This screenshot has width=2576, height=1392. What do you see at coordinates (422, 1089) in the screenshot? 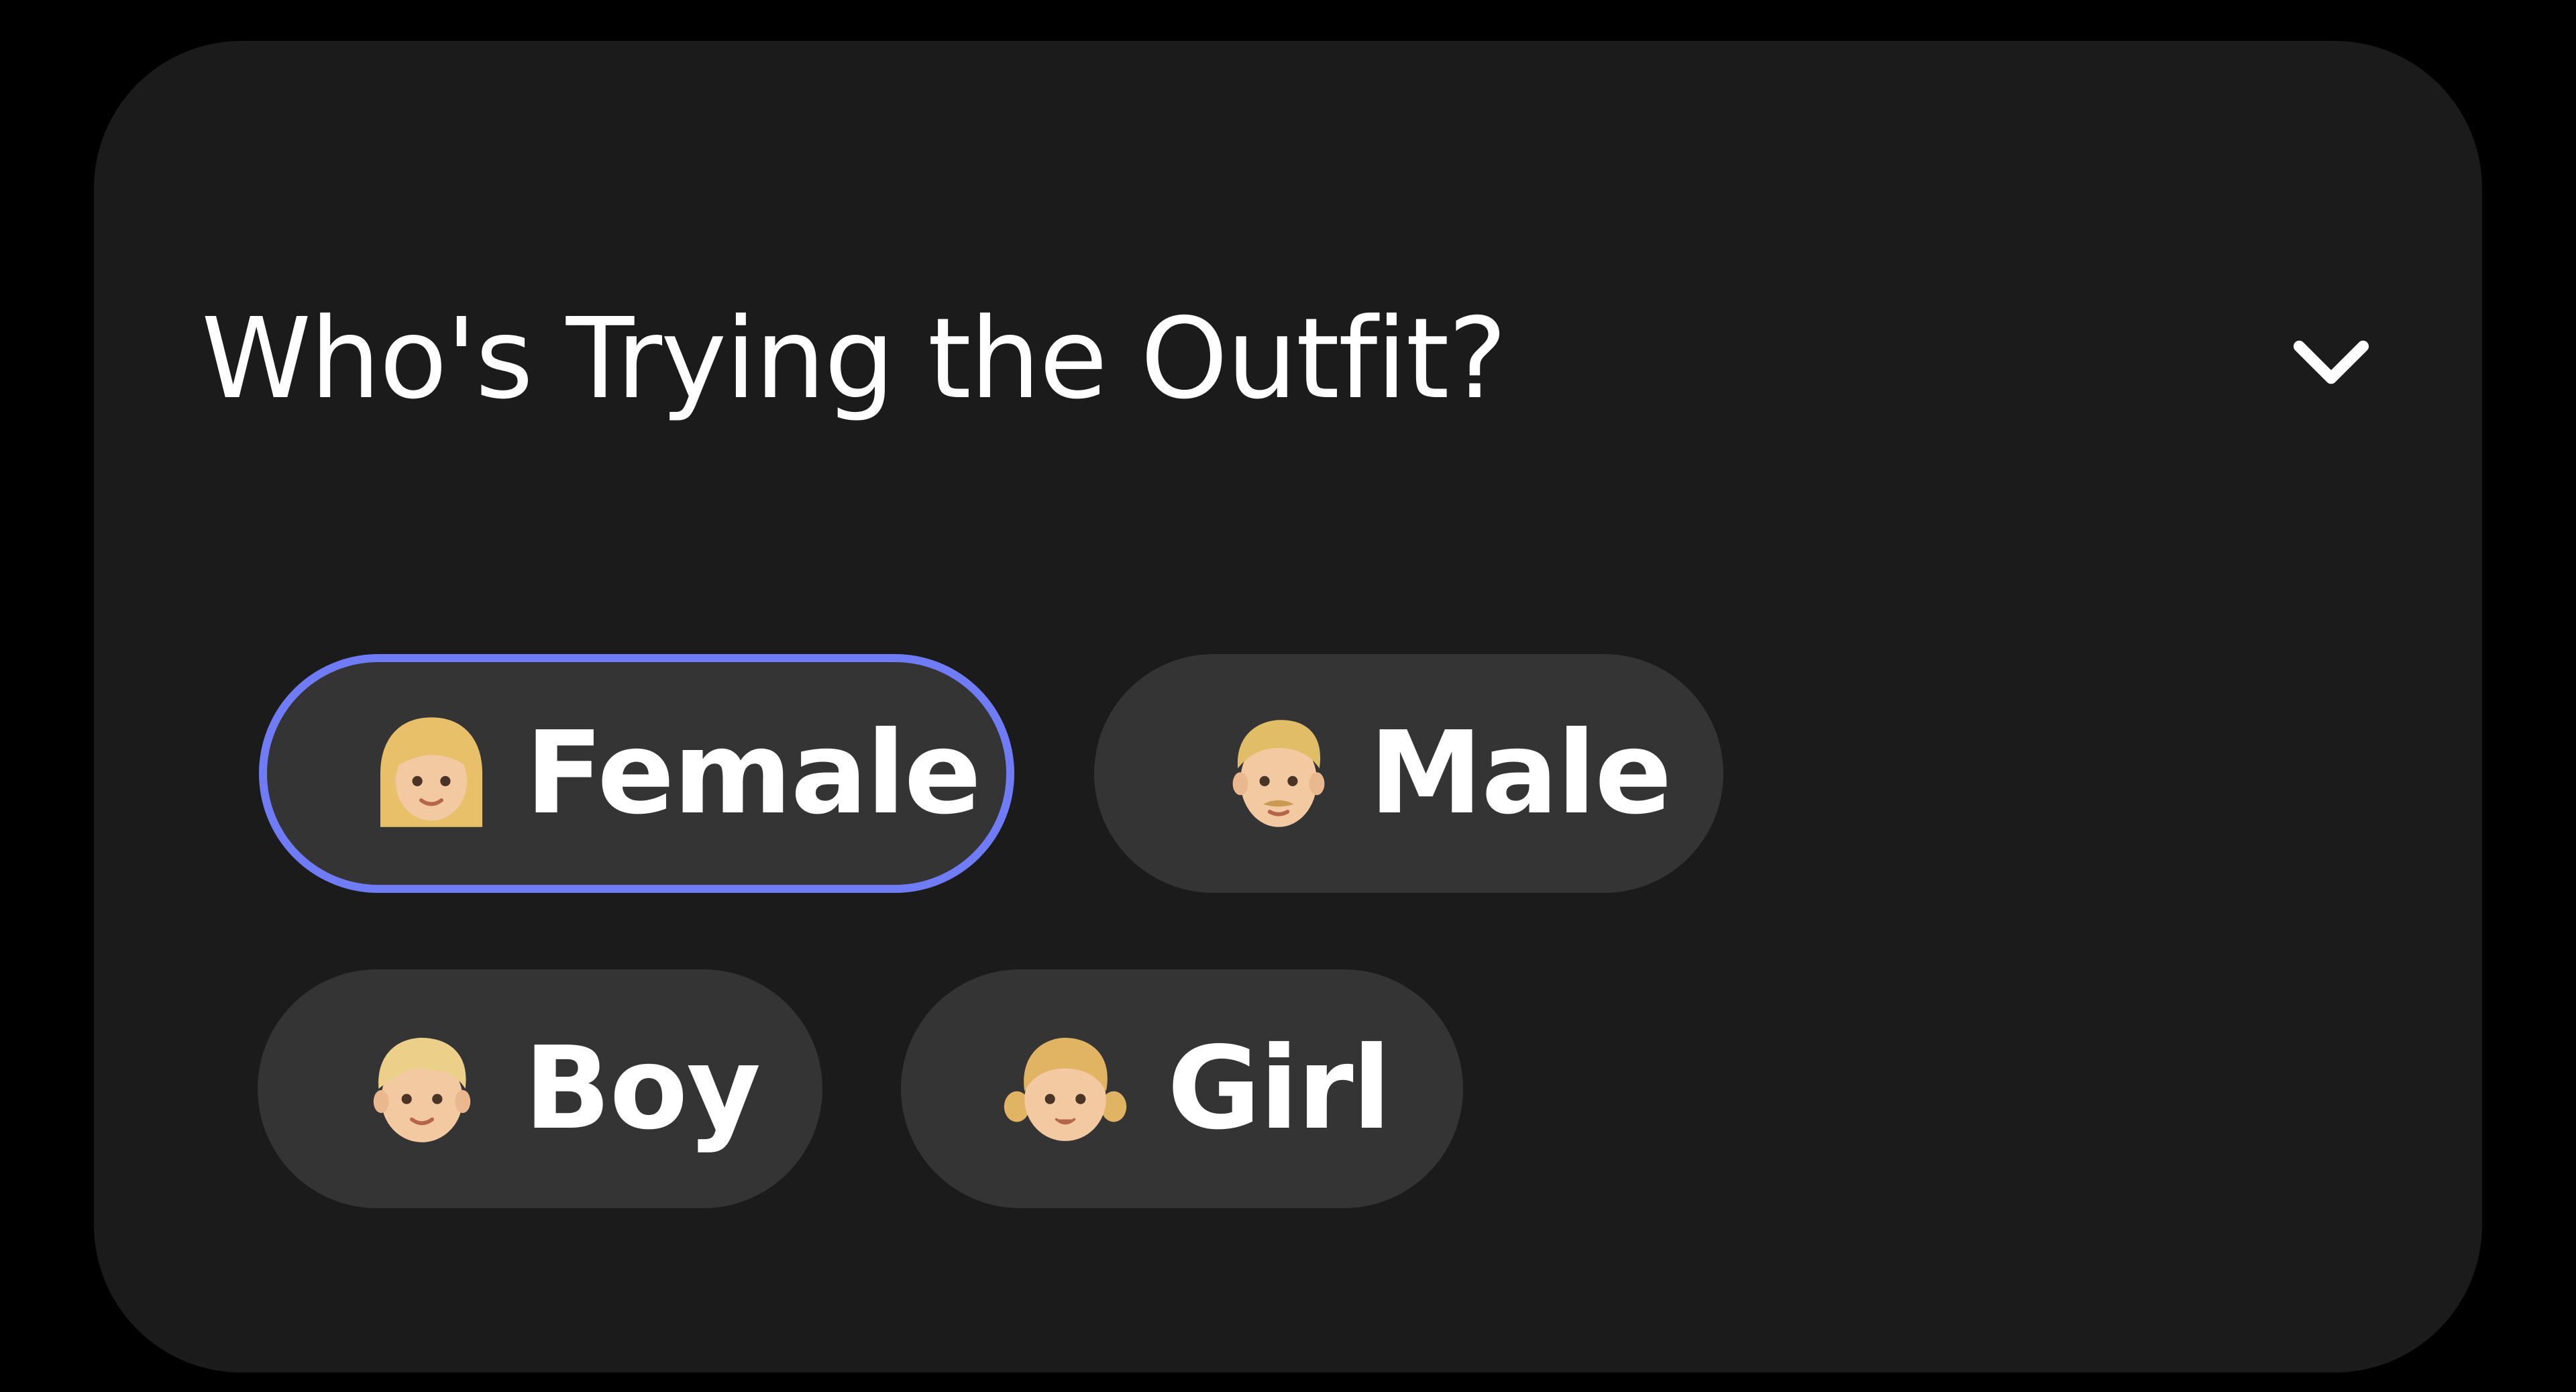
I see `boy-emoji-icon` at bounding box center [422, 1089].